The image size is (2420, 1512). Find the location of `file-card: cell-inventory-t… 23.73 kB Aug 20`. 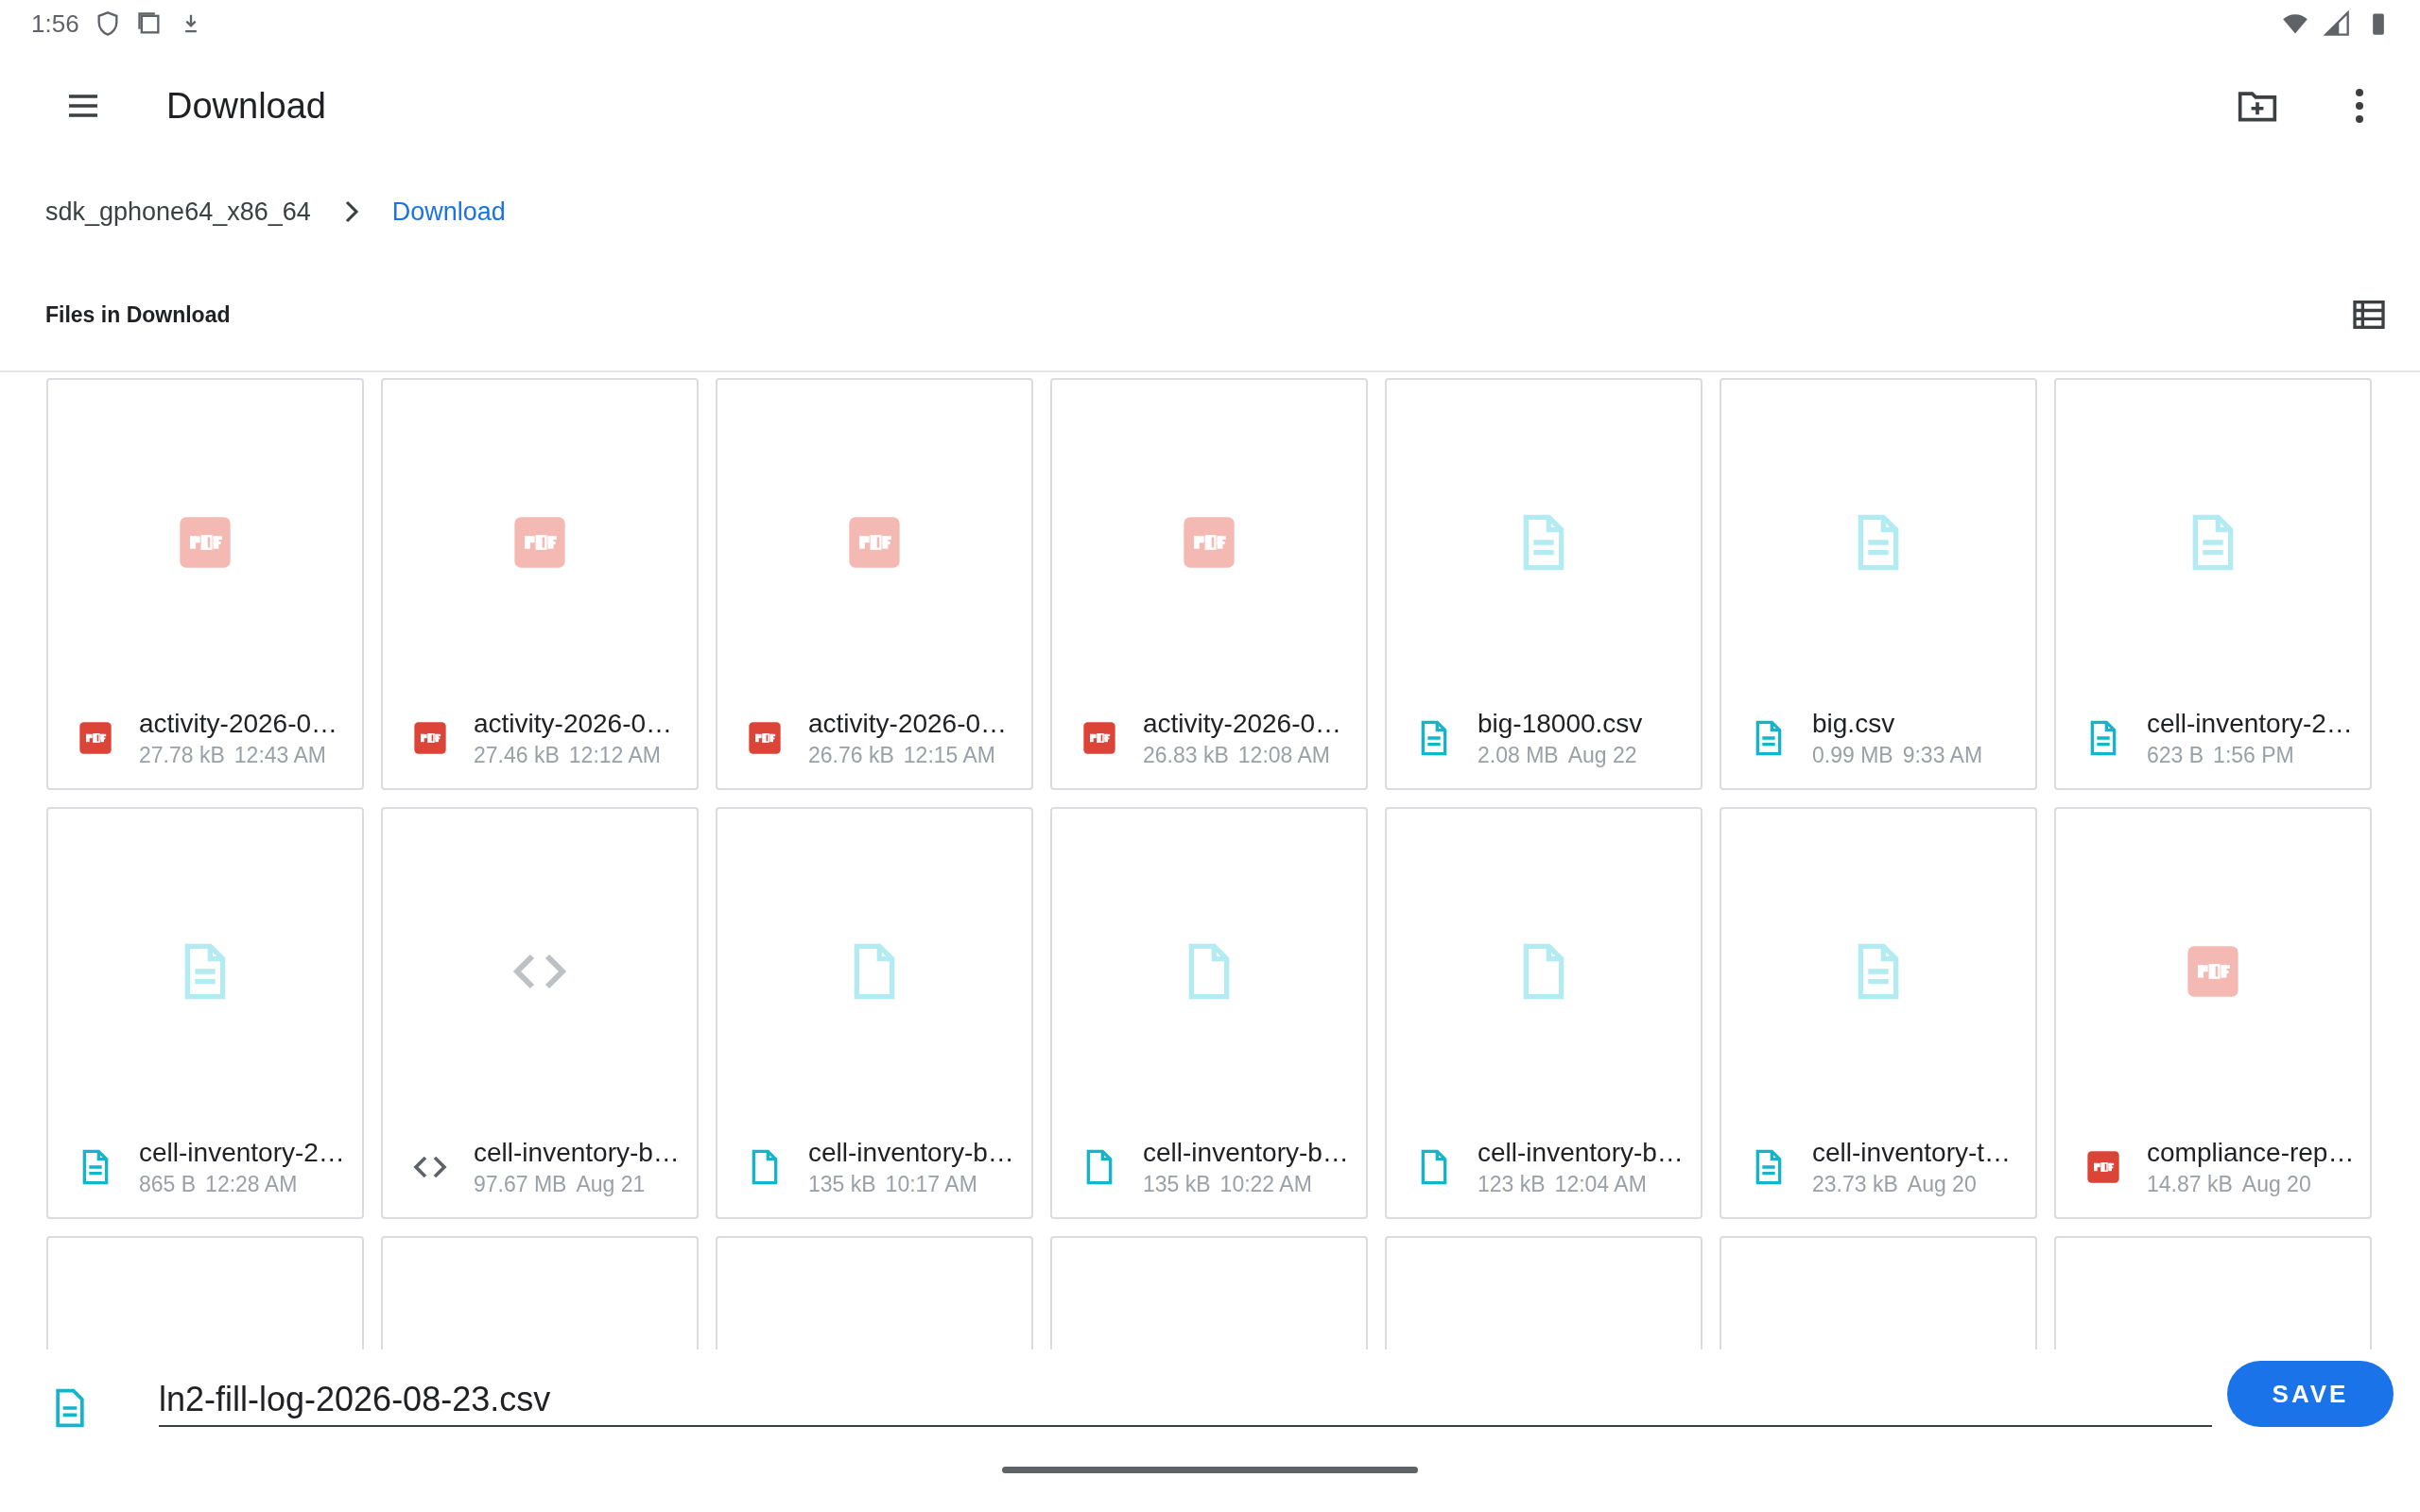

file-card: cell-inventory-t… 23.73 kB Aug 20 is located at coordinates (1879, 1013).